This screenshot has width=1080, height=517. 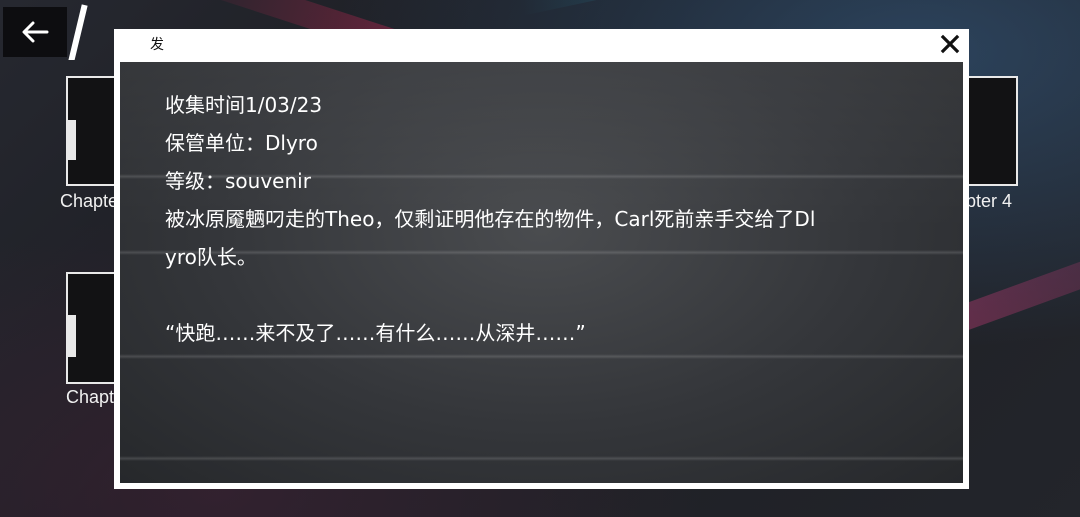 I want to click on arrow-left-icon, so click(x=35, y=32).